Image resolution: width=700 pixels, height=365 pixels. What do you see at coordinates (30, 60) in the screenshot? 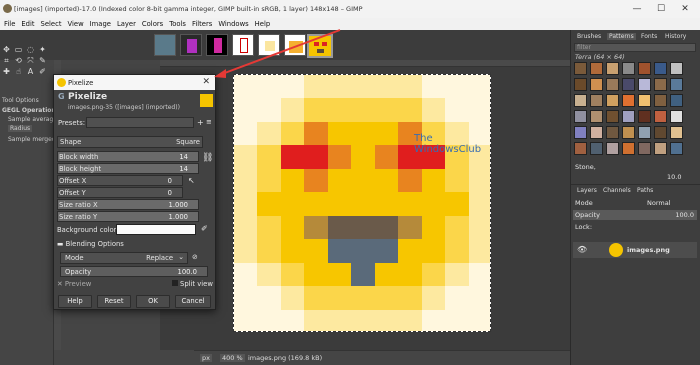
I see `warp-tool-icon: ⤧` at bounding box center [30, 60].